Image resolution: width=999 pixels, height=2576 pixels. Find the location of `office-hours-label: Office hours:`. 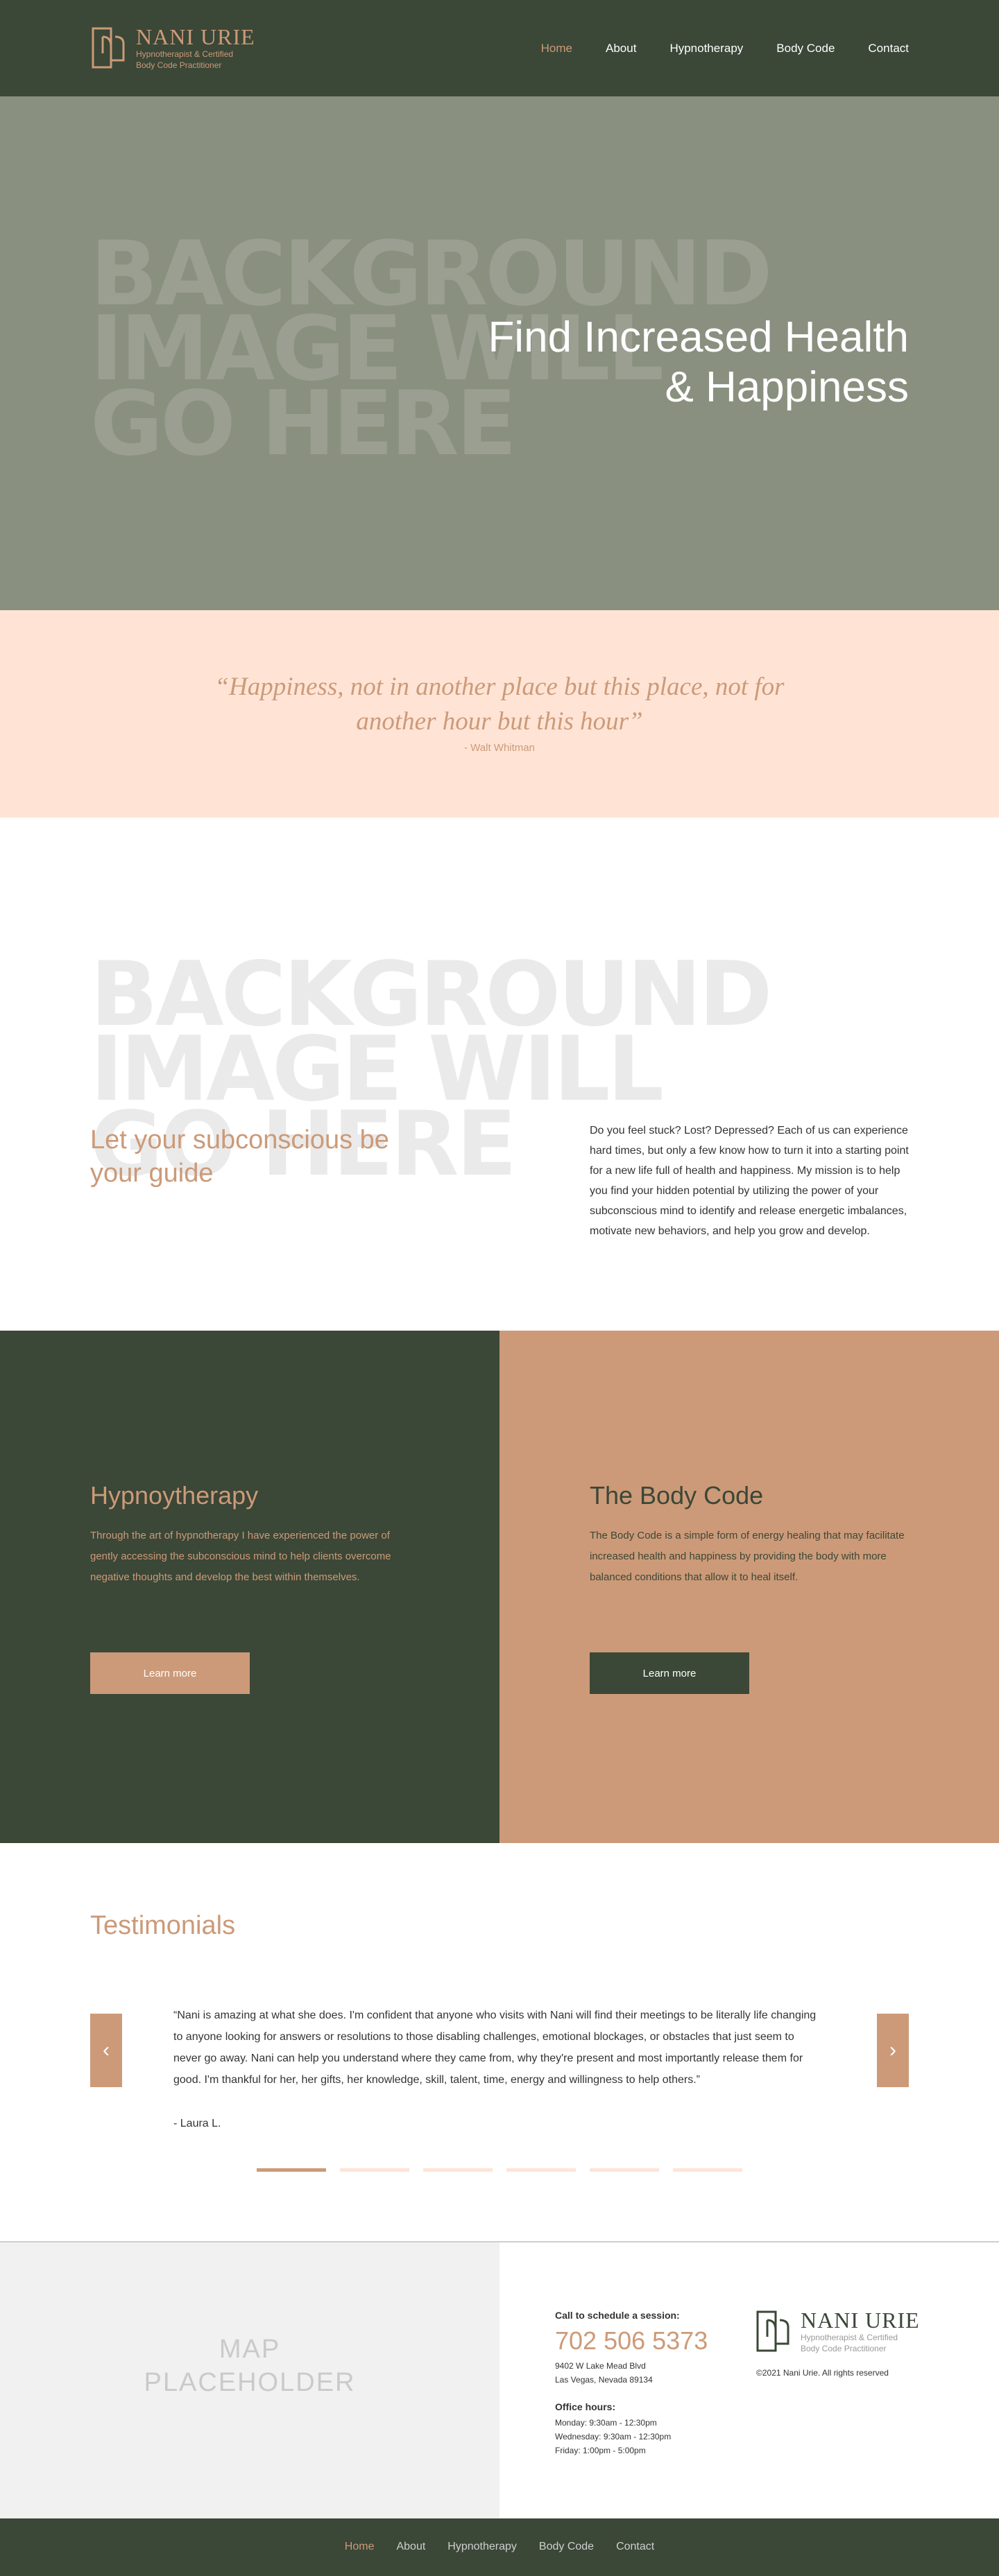

office-hours-label: Office hours: is located at coordinates (585, 2406).